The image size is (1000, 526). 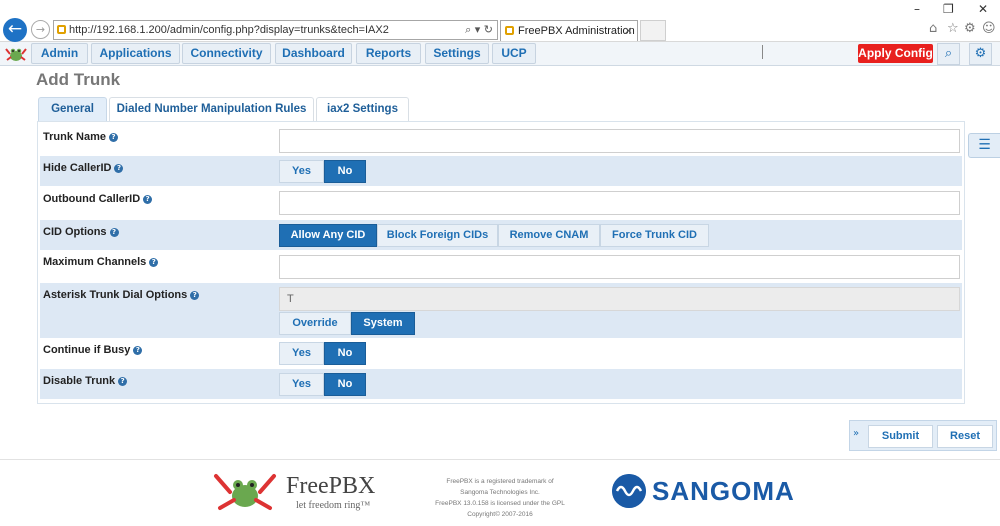 I want to click on hide-callerid-row: Hide CallerID? Yes No, so click(x=501, y=171).